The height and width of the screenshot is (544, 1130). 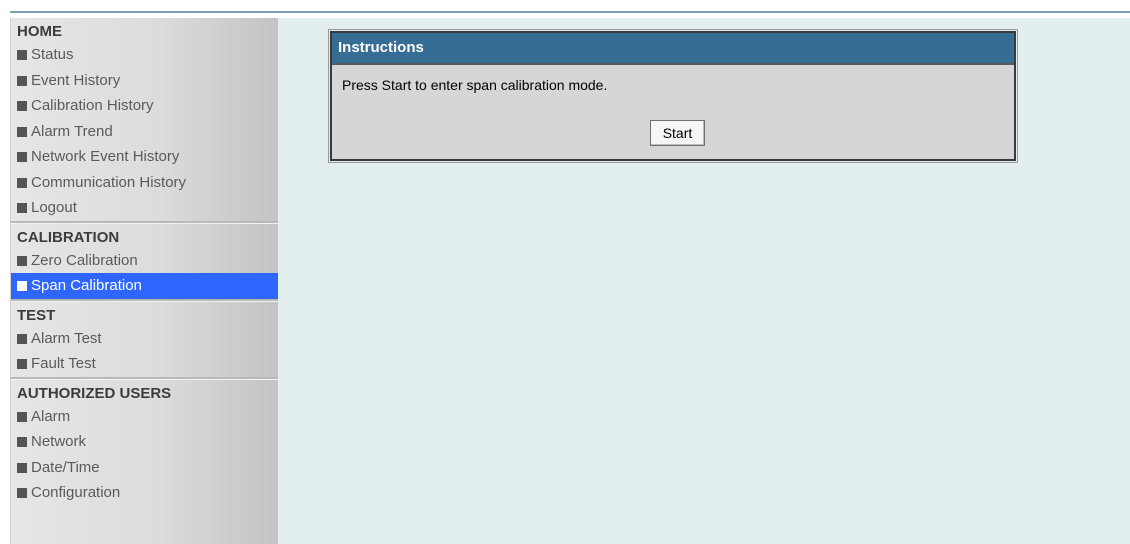 What do you see at coordinates (145, 208) in the screenshot?
I see `sidebar-item-logout: Logout` at bounding box center [145, 208].